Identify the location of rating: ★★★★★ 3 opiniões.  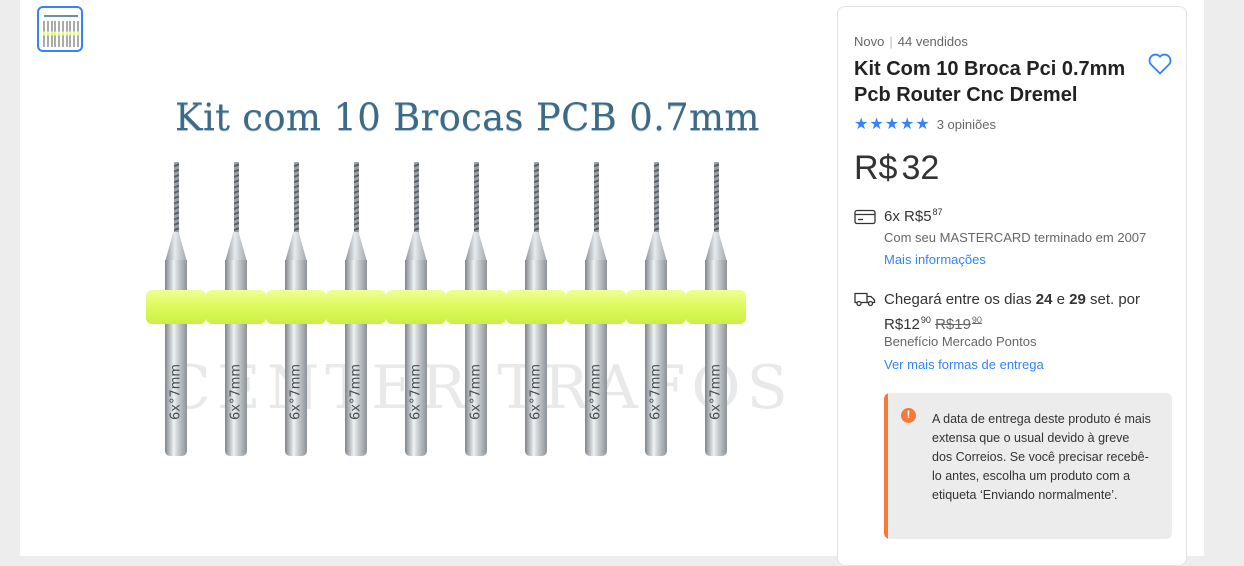
(925, 124).